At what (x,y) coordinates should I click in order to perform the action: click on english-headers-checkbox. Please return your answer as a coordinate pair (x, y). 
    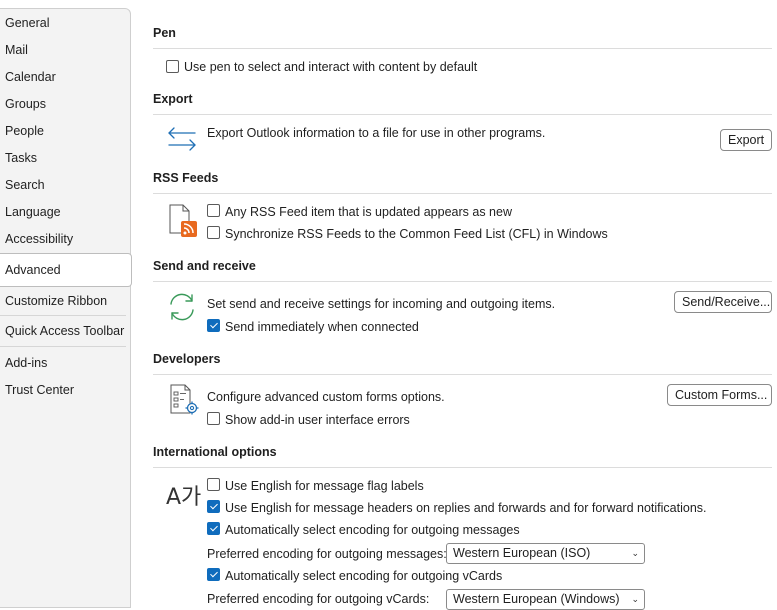
    Looking at the image, I should click on (213, 506).